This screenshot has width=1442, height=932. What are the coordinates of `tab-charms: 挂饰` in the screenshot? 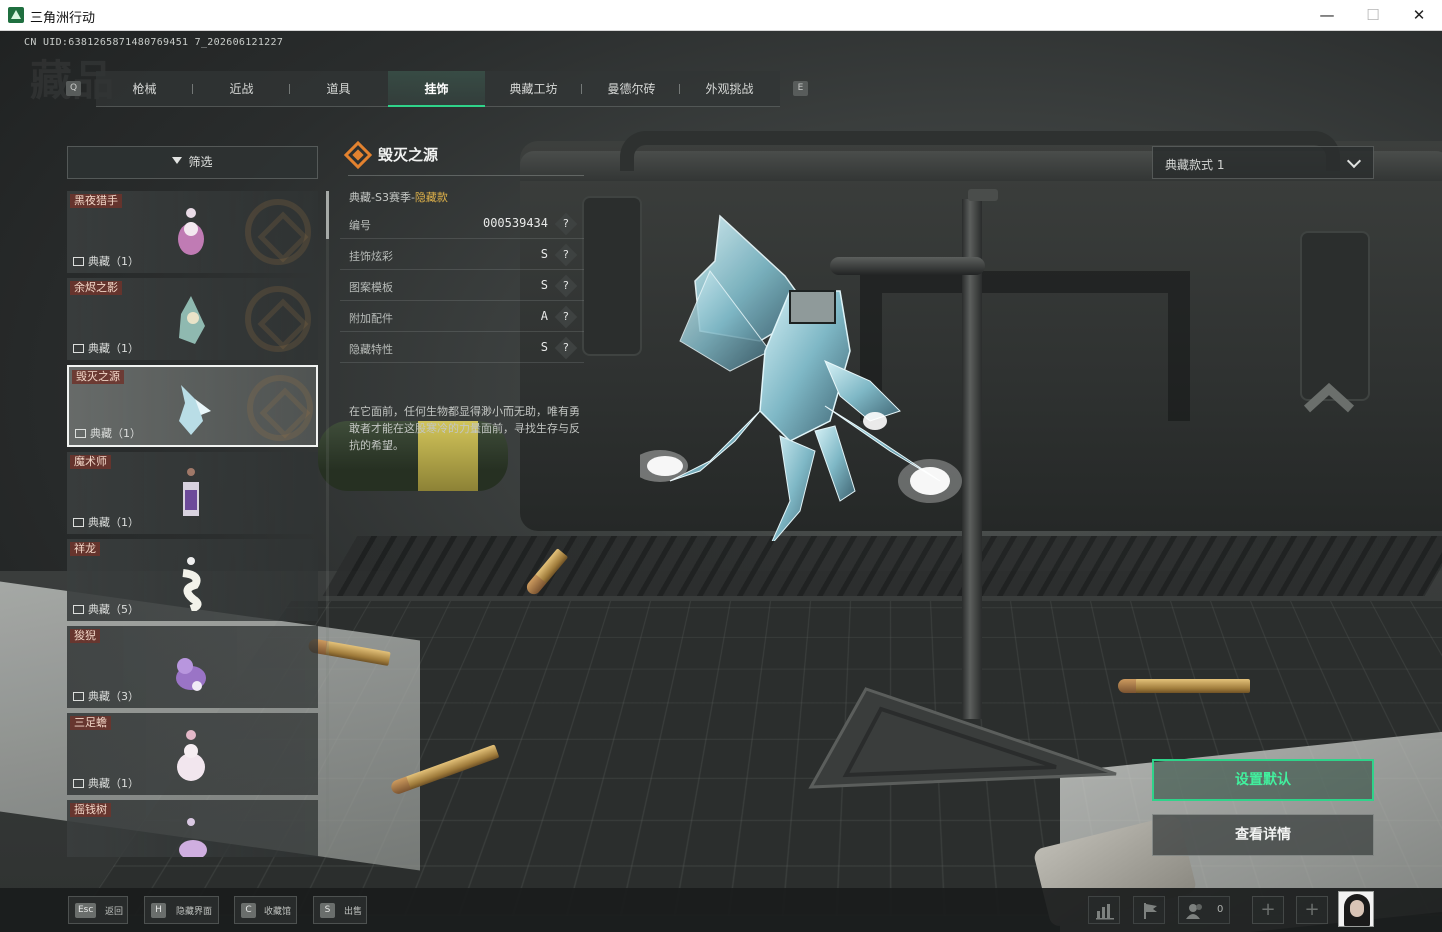 It's located at (436, 89).